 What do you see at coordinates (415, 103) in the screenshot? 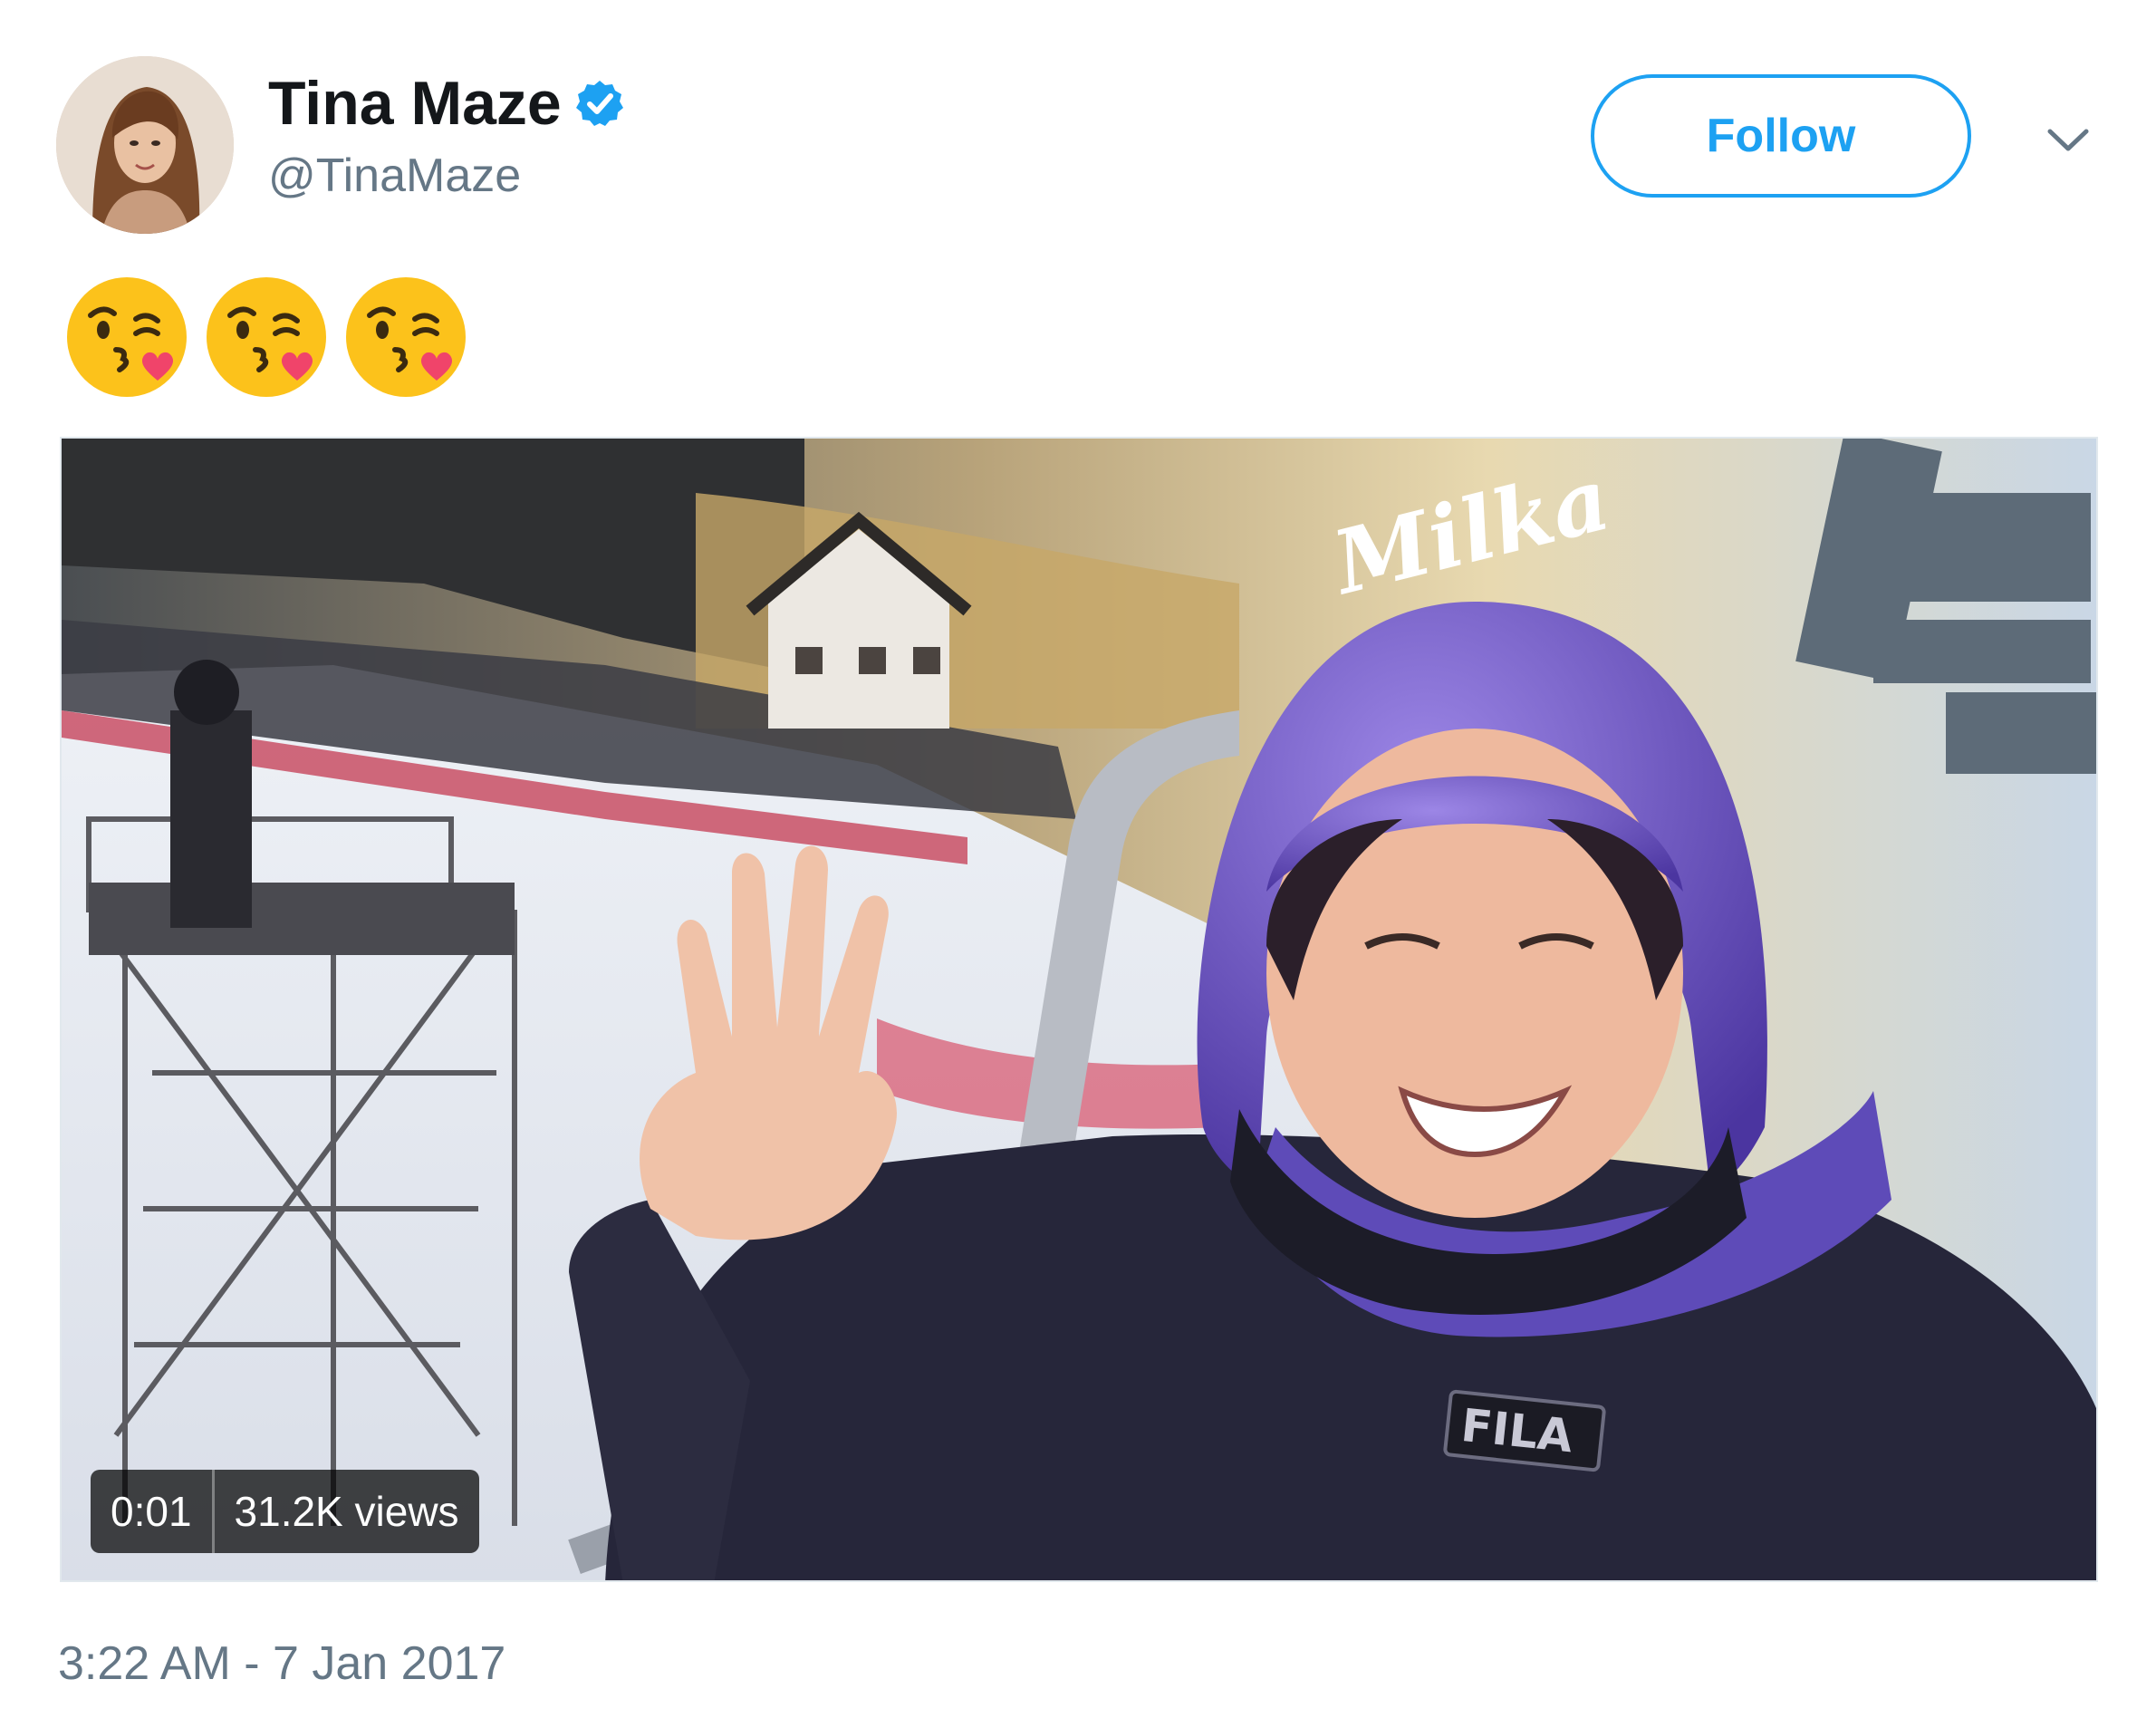
I see `author-display-name: Tina Maze` at bounding box center [415, 103].